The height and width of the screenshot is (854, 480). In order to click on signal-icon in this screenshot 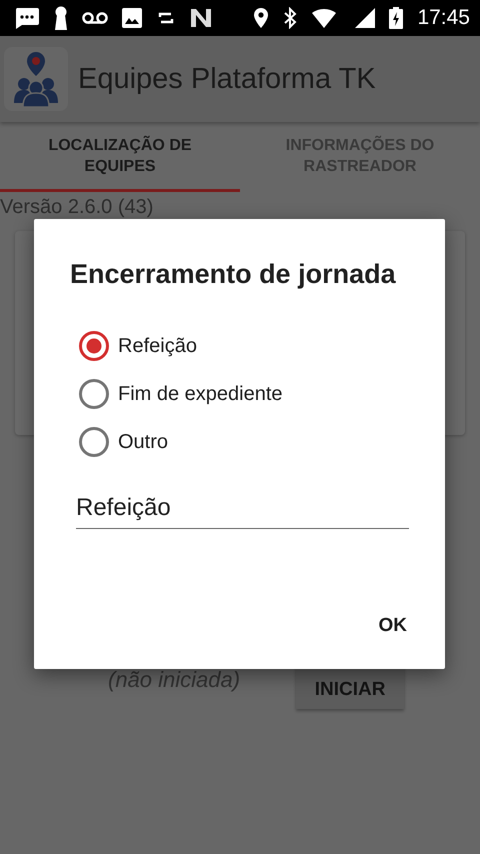, I will do `click(365, 18)`.